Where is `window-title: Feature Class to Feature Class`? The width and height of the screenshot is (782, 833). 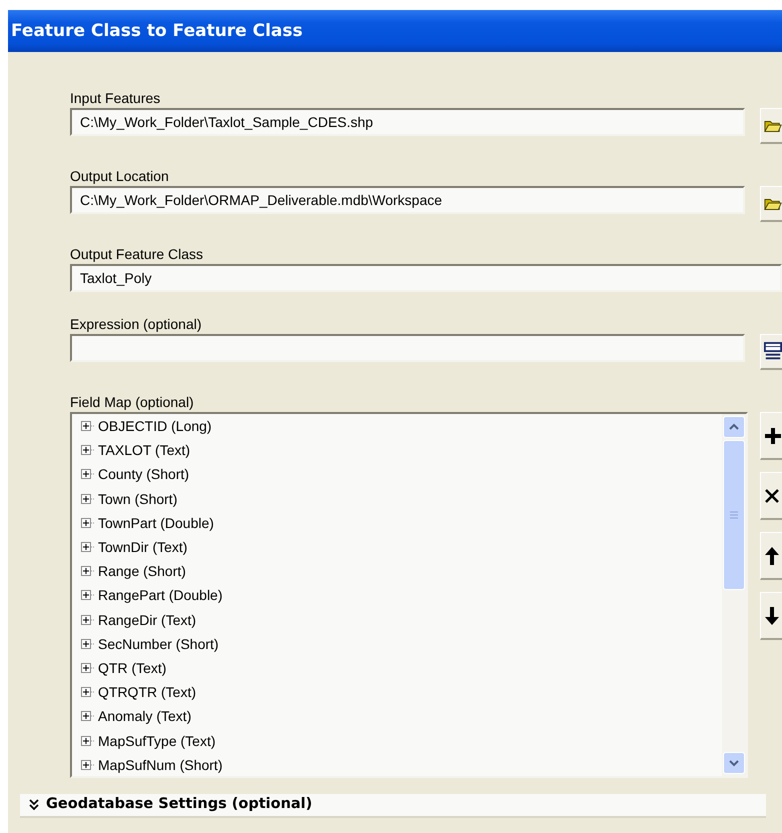
window-title: Feature Class to Feature Class is located at coordinates (395, 31).